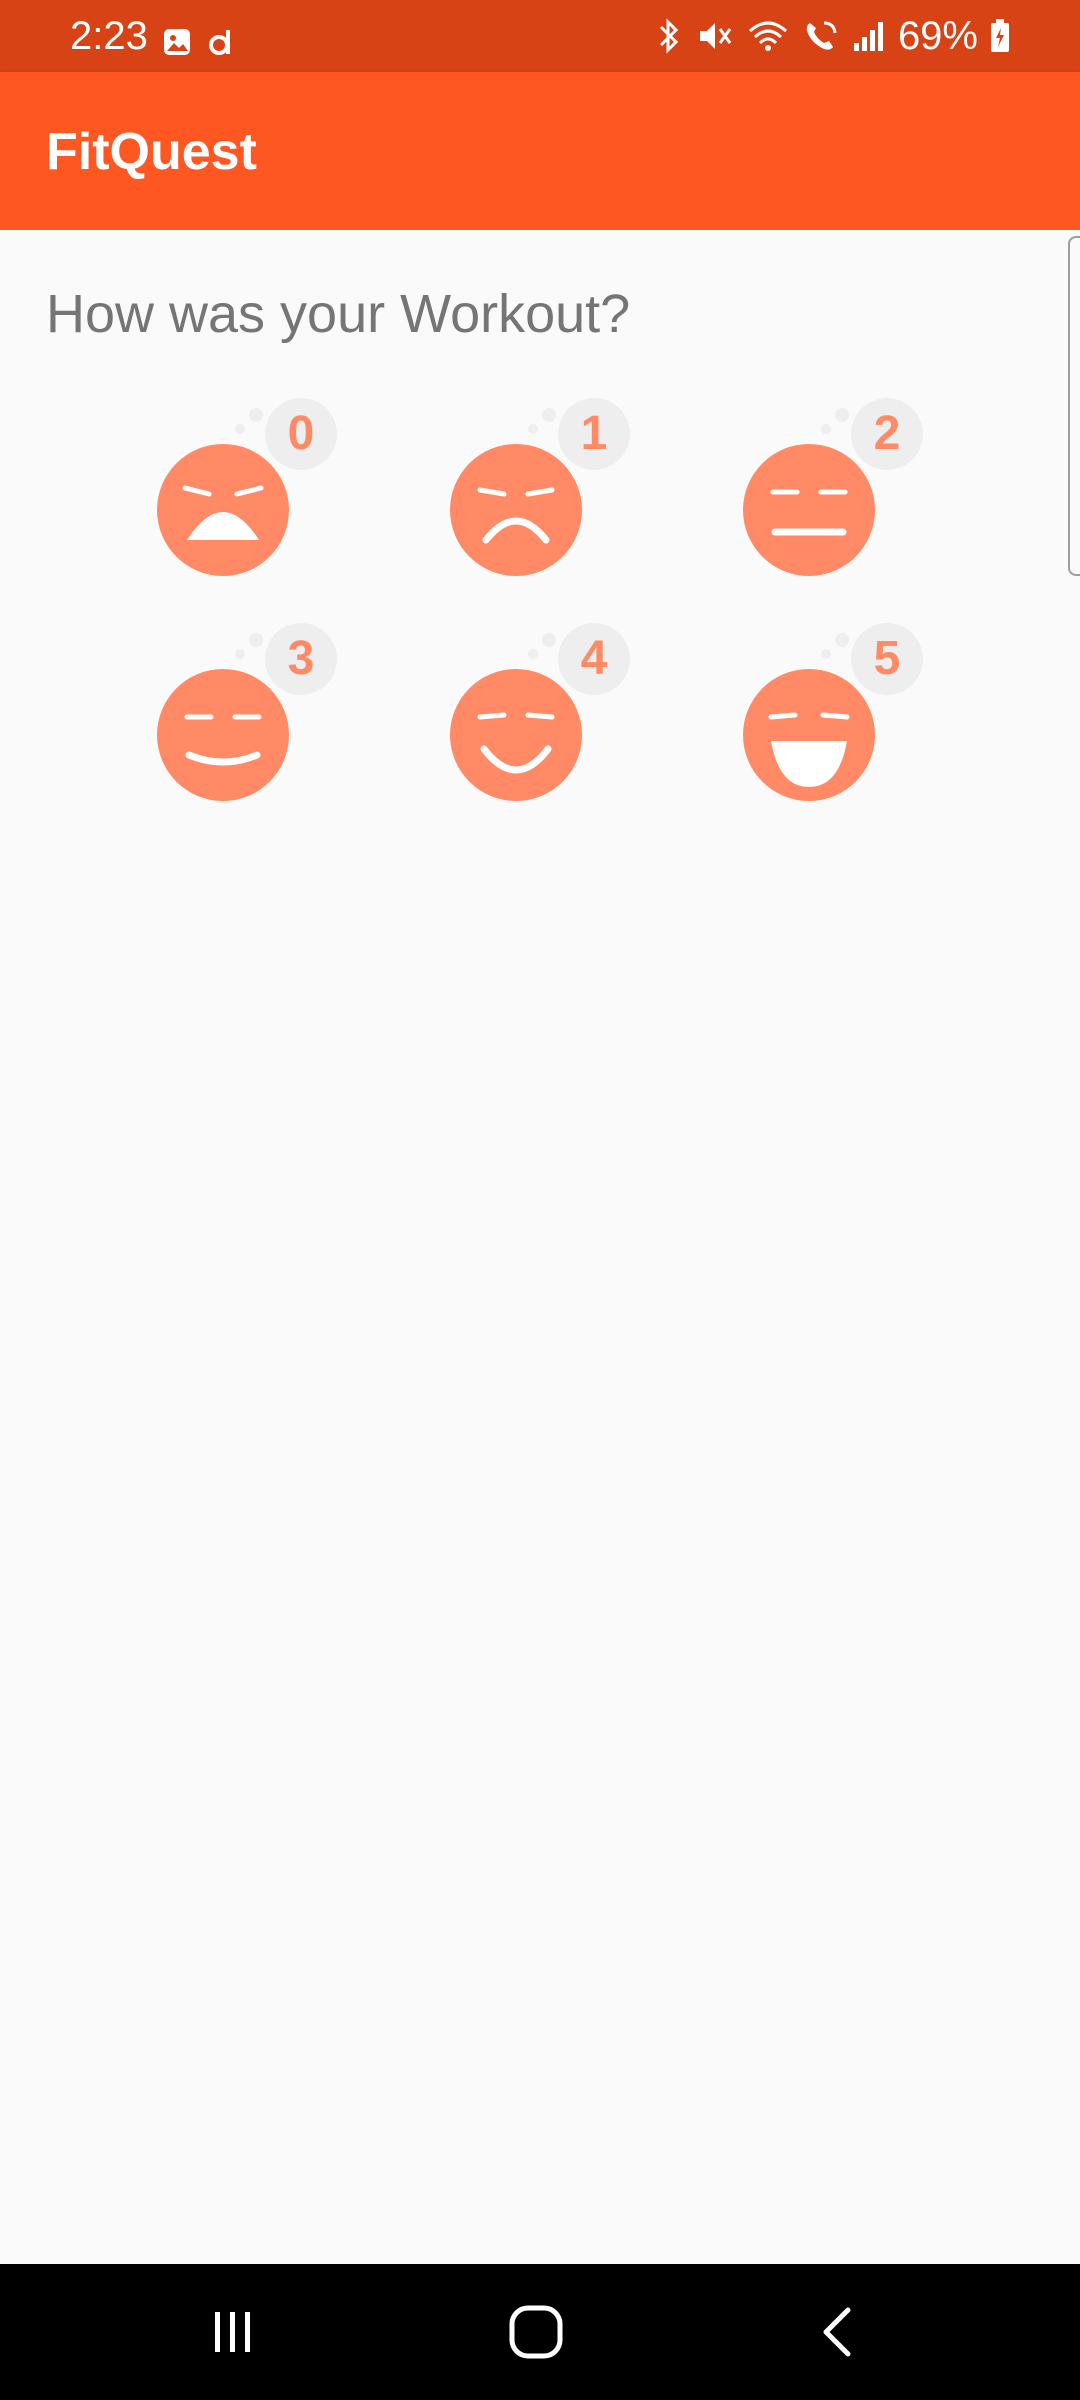 The image size is (1080, 2400). Describe the element at coordinates (109, 36) in the screenshot. I see `status-time: 2:23` at that location.